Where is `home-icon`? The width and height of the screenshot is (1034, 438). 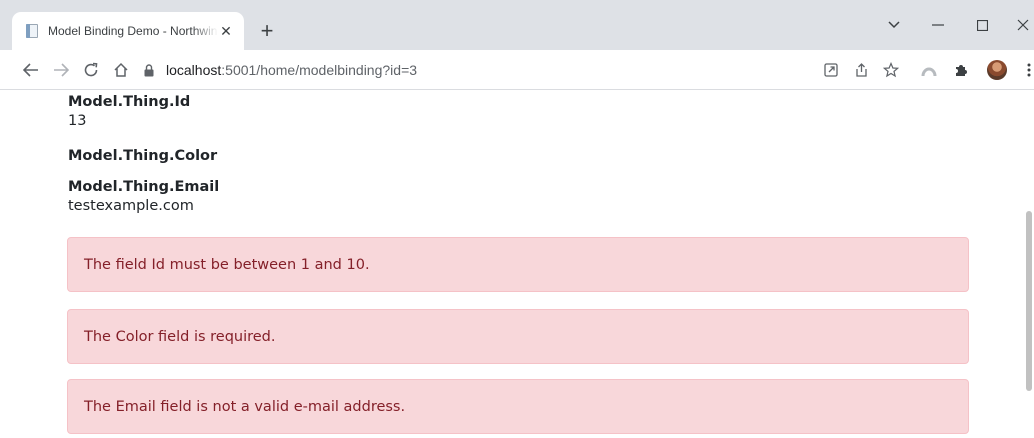 home-icon is located at coordinates (121, 70).